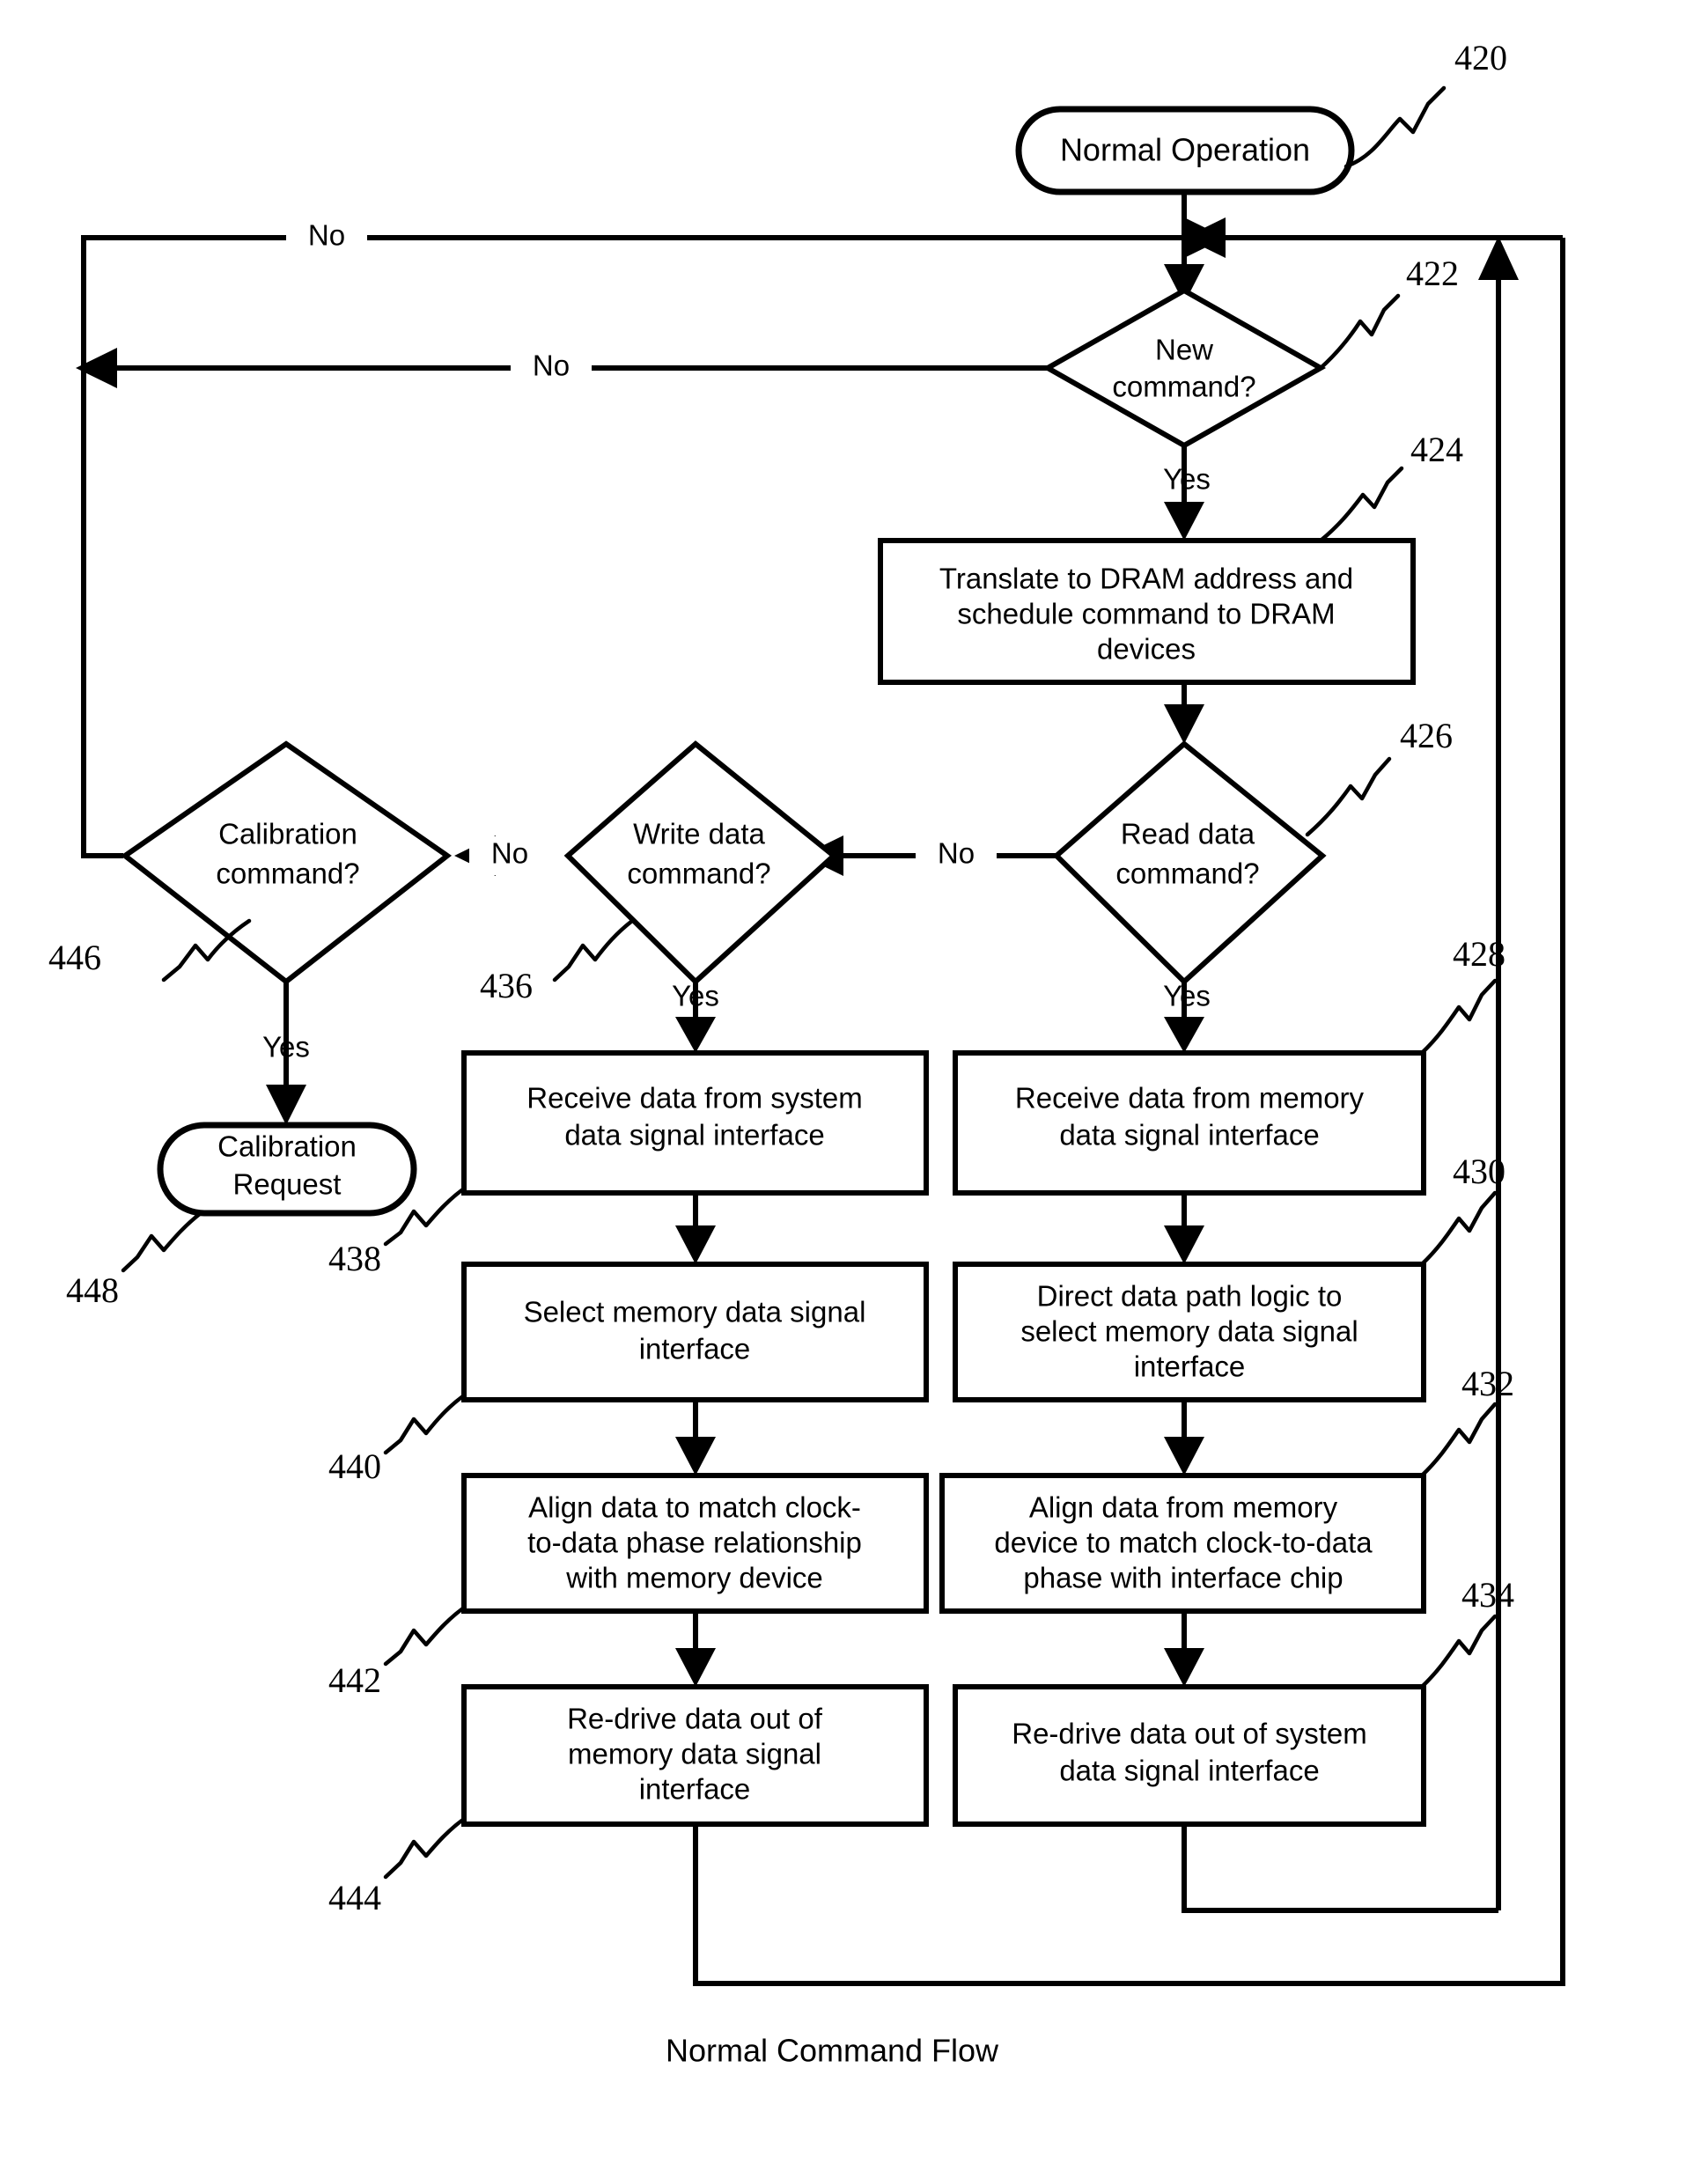 This screenshot has height=2171, width=1708. Describe the element at coordinates (695, 996) in the screenshot. I see `edge-label-yes-writedata: Yes` at that location.